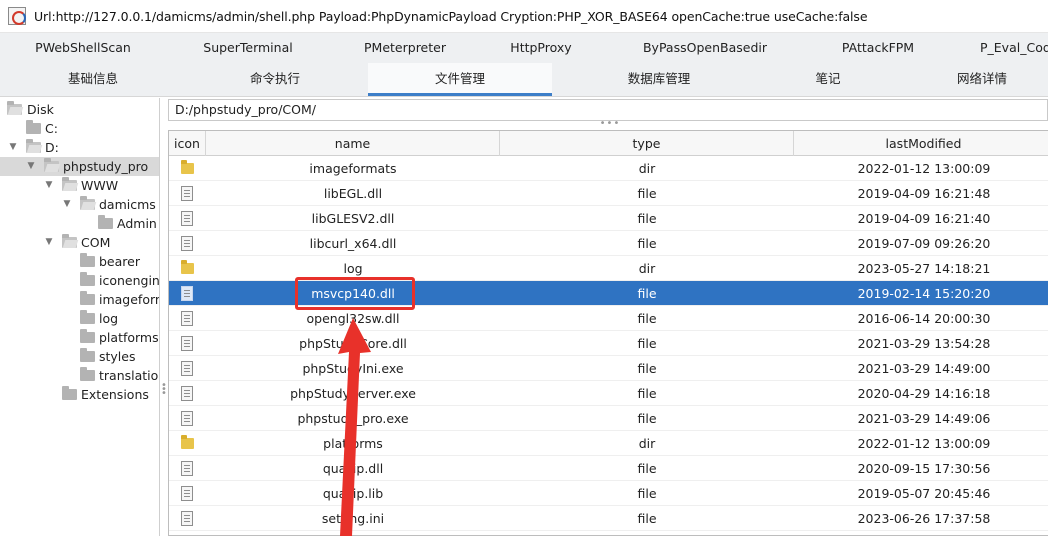 The image size is (1048, 536). What do you see at coordinates (608, 468) in the screenshot?
I see `table-row: quazip.dll file 2020-09-15 17:30:56` at bounding box center [608, 468].